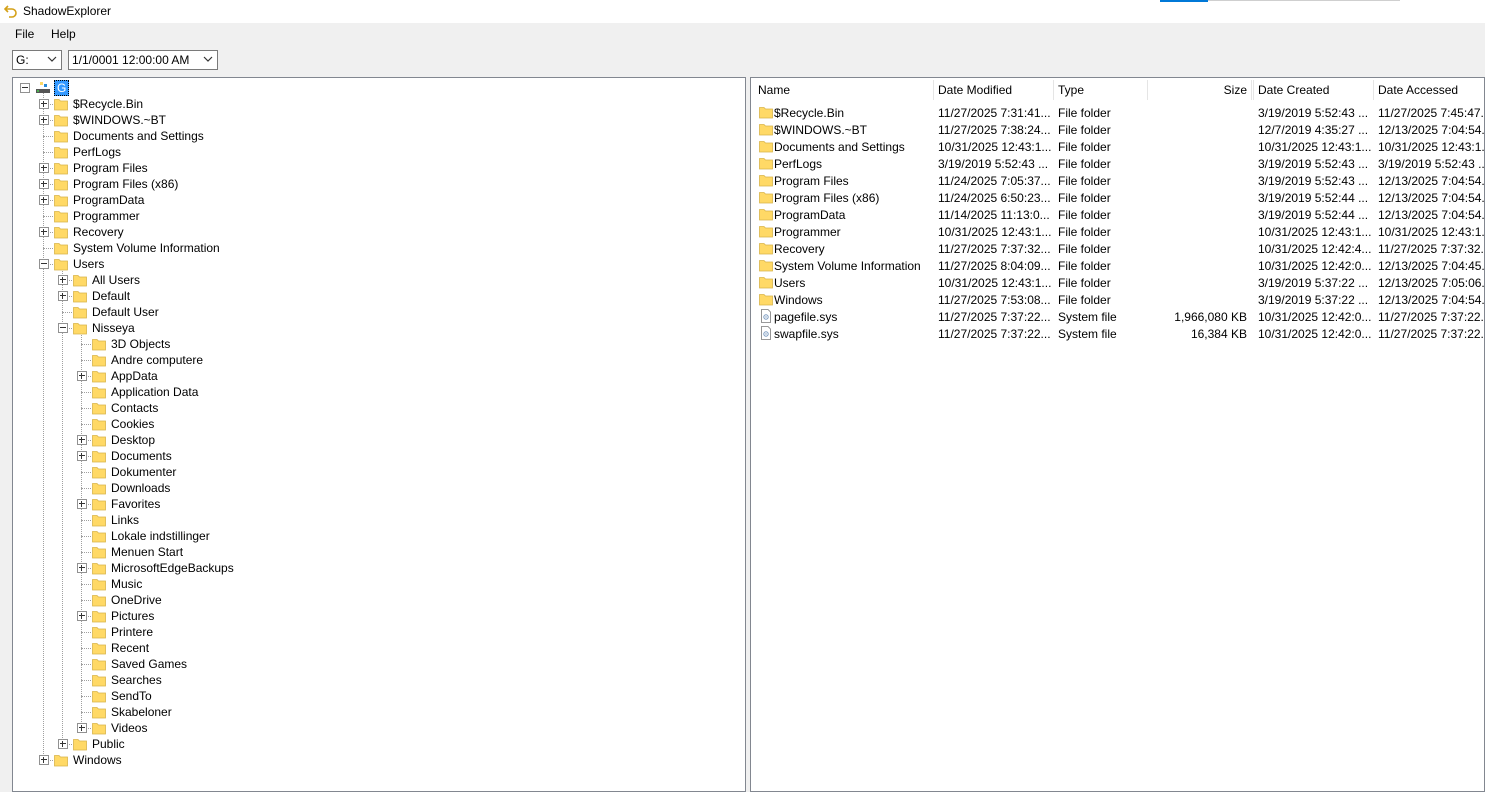 This screenshot has width=1485, height=792. What do you see at coordinates (379, 616) in the screenshot?
I see `tree-node: Pictures` at bounding box center [379, 616].